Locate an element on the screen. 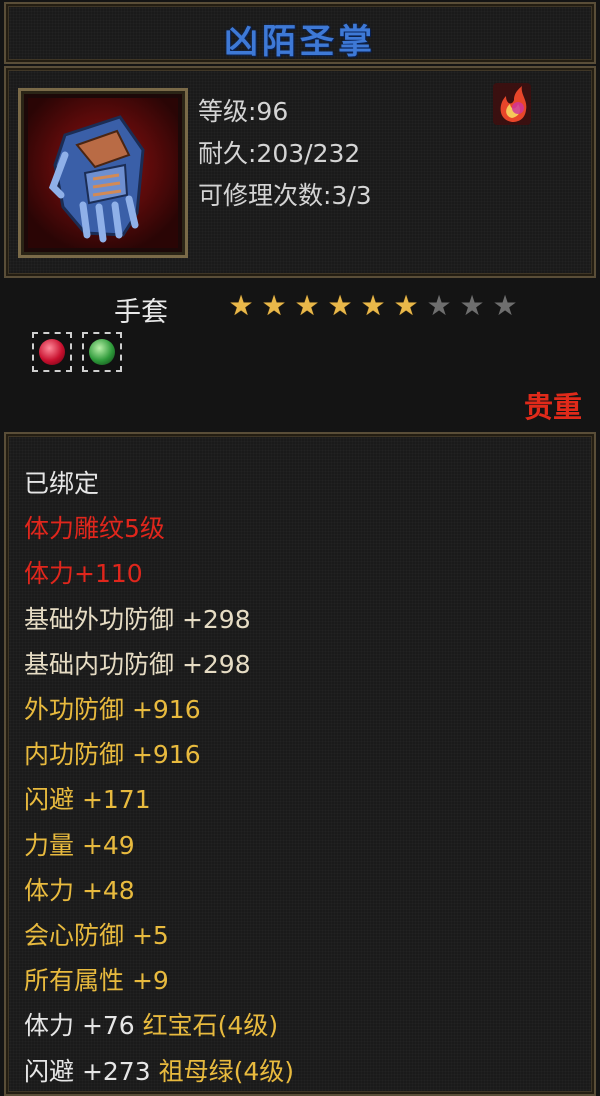  attribute-line: 体力雕纹5级 is located at coordinates (94, 529).